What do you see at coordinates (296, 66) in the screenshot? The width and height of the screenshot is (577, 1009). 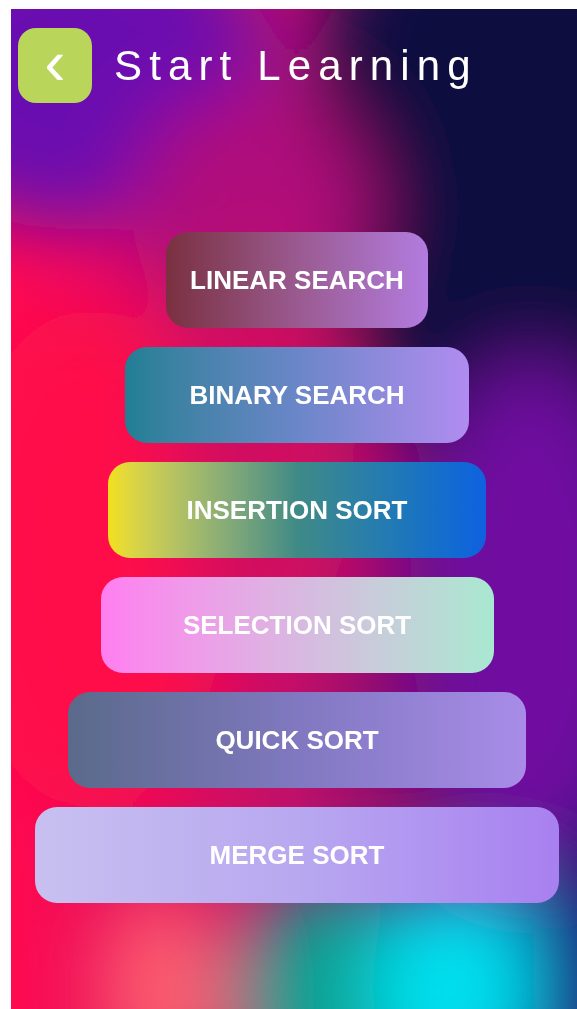 I see `page-title: Start Learning` at bounding box center [296, 66].